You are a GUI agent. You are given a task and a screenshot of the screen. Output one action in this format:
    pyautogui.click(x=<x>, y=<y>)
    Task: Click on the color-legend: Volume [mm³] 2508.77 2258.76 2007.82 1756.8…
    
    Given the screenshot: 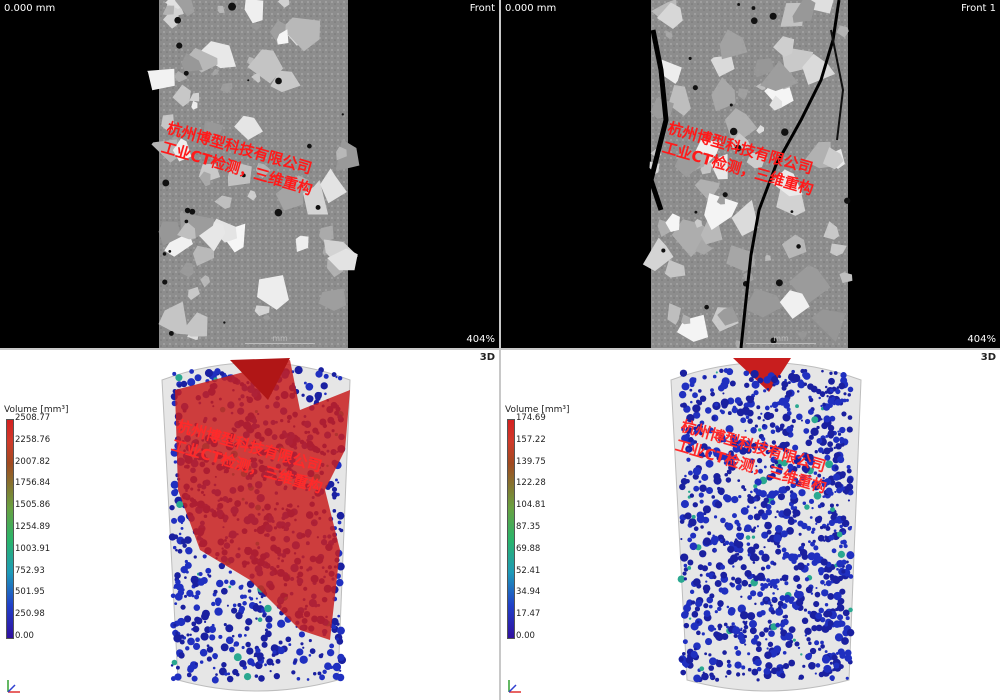 What is the action you would take?
    pyautogui.click(x=36, y=523)
    